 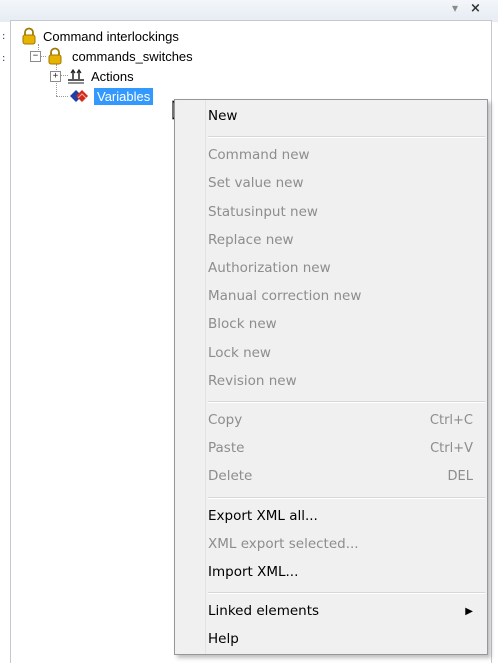 I want to click on menu-item-label: New, so click(x=223, y=116).